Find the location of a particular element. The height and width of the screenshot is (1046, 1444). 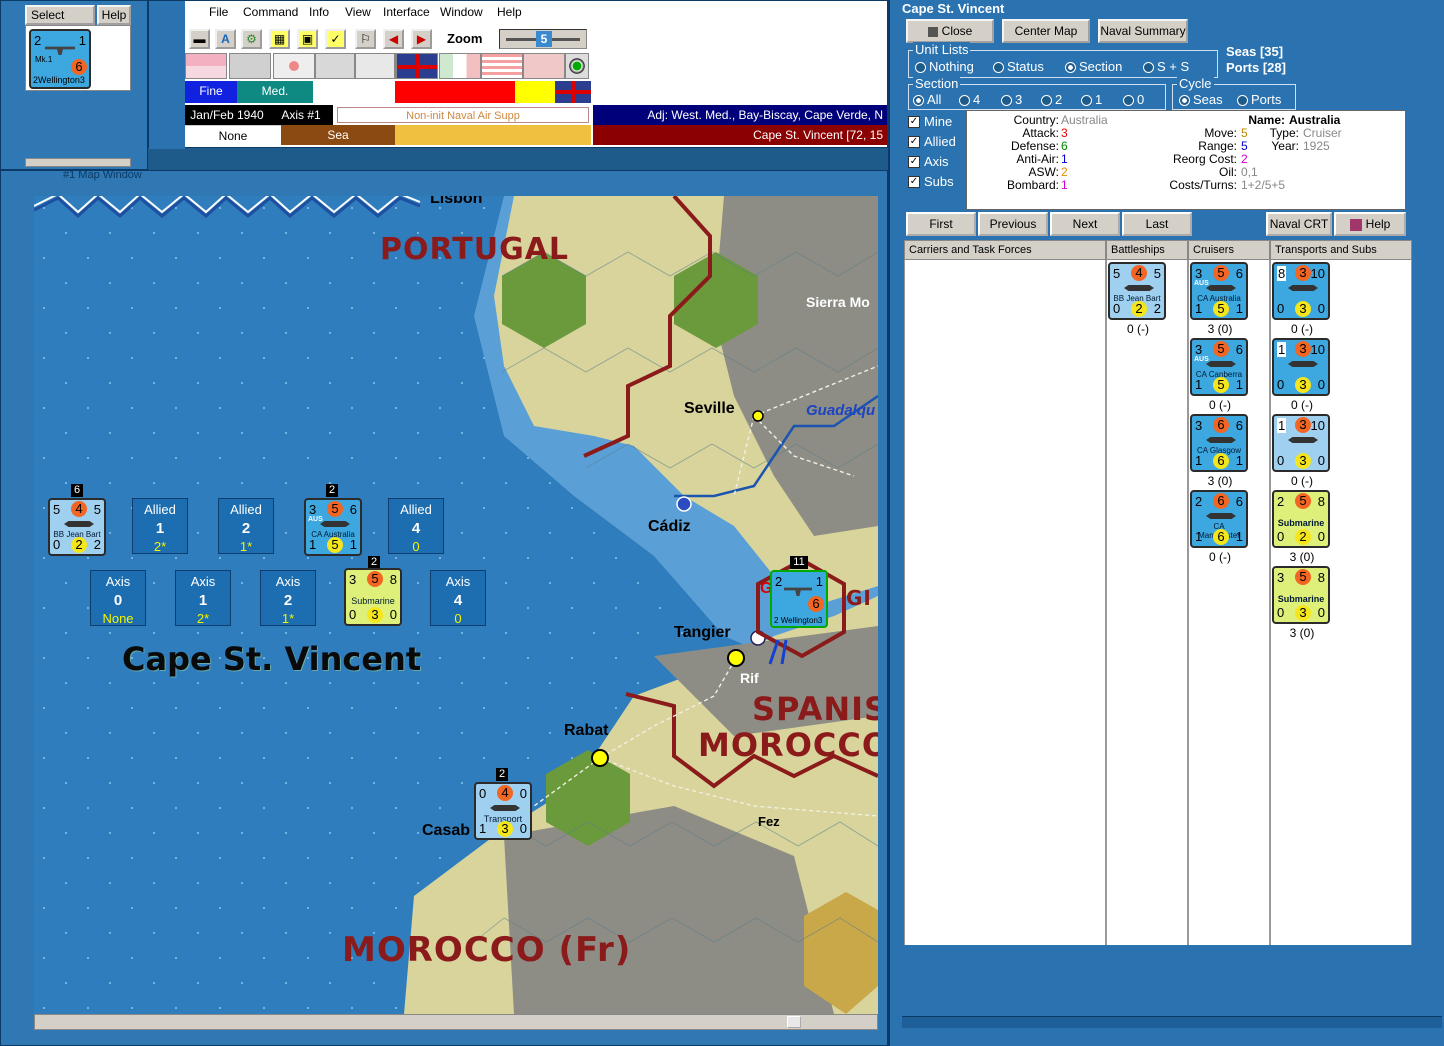

action-label: Non-init Naval Air Supp is located at coordinates (463, 115).